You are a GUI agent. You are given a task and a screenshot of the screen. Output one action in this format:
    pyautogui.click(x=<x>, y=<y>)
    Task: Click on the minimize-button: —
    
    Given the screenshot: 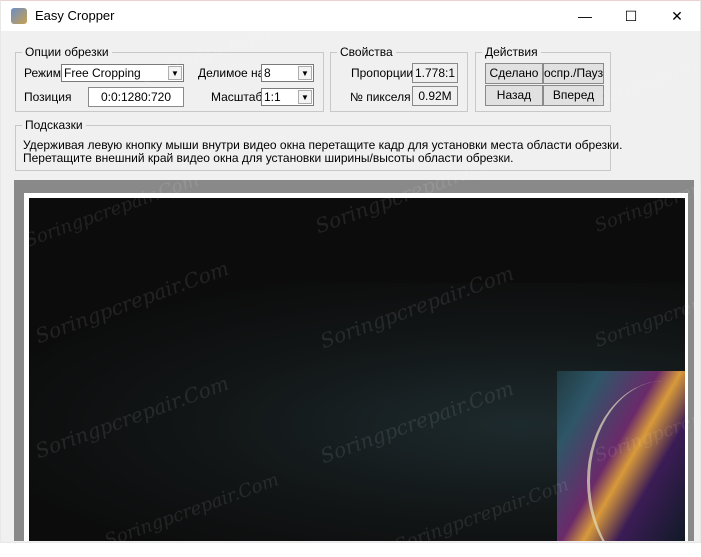 What is the action you would take?
    pyautogui.click(x=585, y=16)
    